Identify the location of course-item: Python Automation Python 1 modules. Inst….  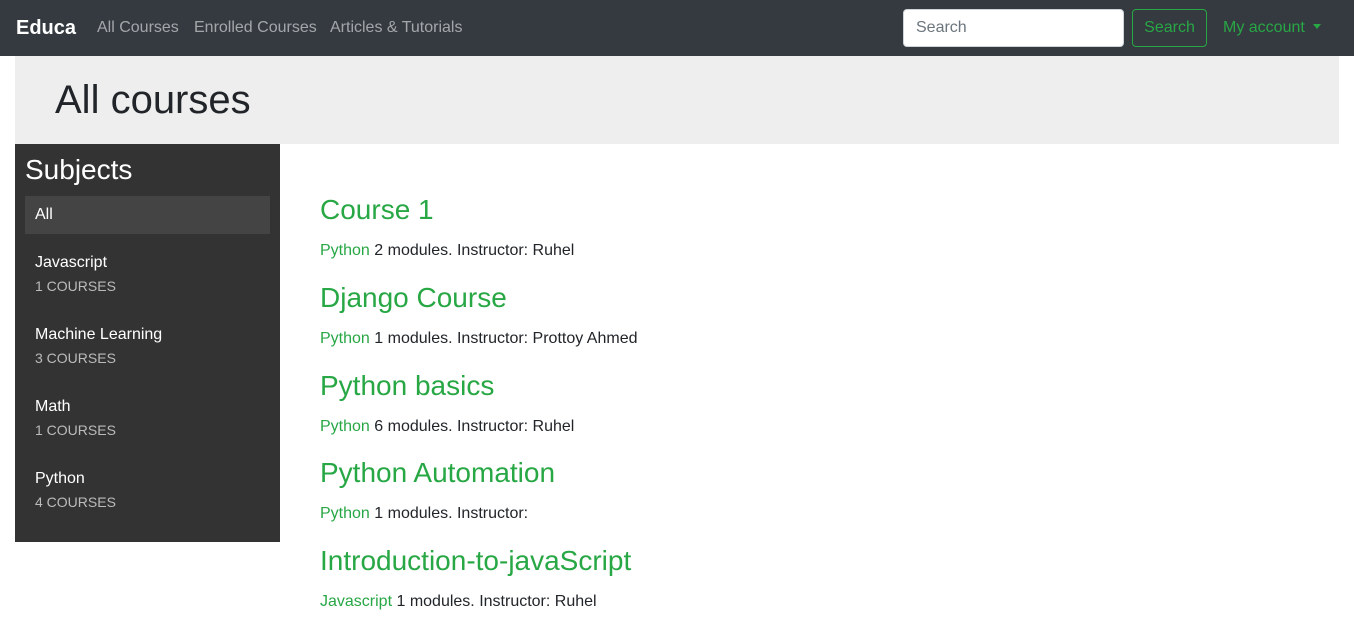
(437, 490).